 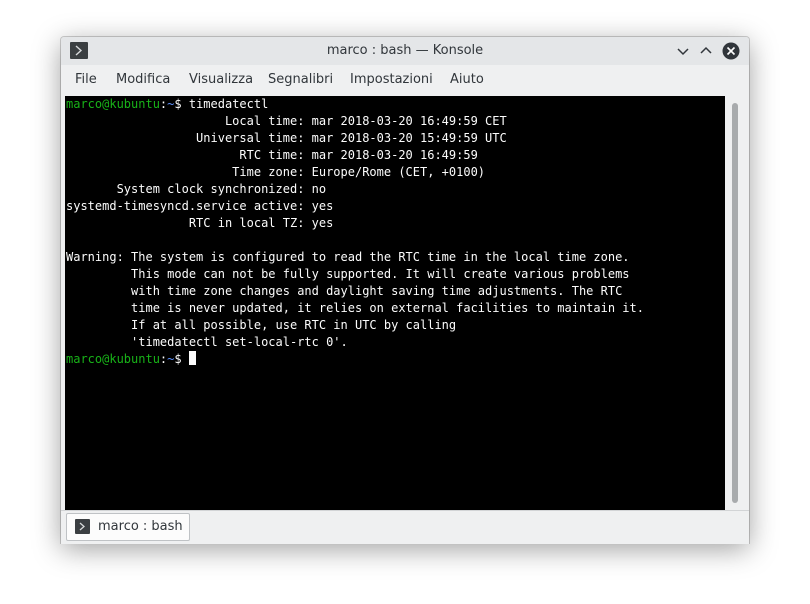 I want to click on scrollbar-thumb, so click(x=735, y=303).